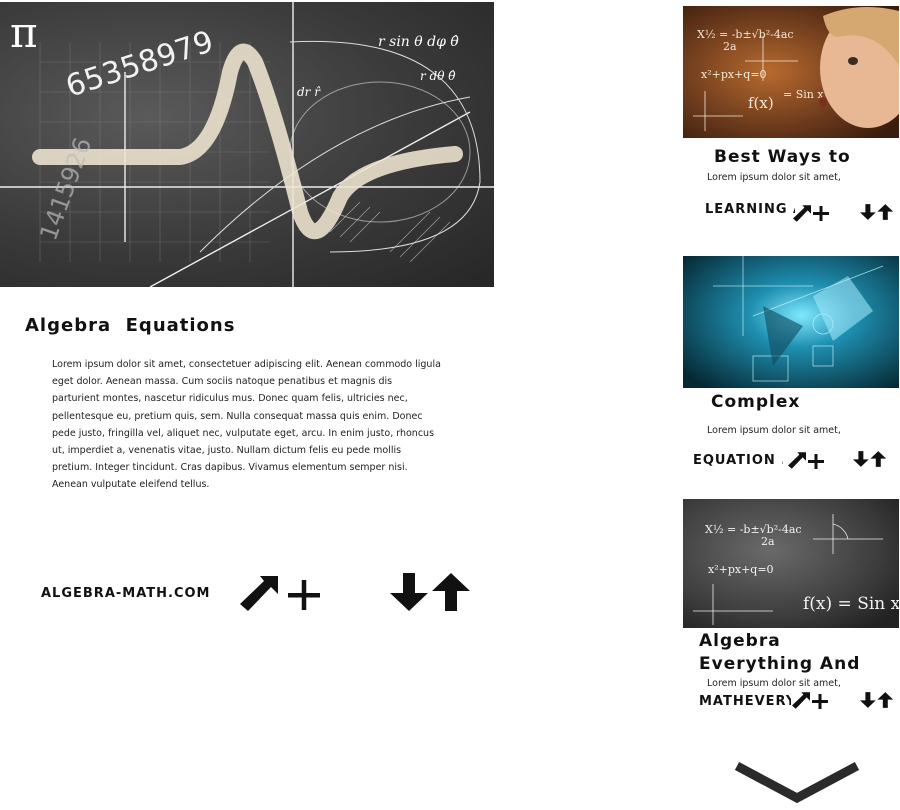 The width and height of the screenshot is (900, 810). Describe the element at coordinates (782, 157) in the screenshot. I see `card-1-title: Best Ways to` at that location.